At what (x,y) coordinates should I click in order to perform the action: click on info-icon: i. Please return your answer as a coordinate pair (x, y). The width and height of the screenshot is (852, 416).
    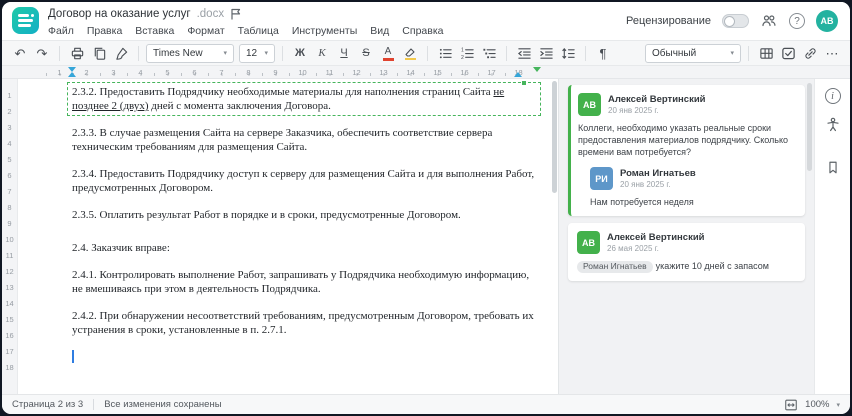
    Looking at the image, I should click on (832, 96).